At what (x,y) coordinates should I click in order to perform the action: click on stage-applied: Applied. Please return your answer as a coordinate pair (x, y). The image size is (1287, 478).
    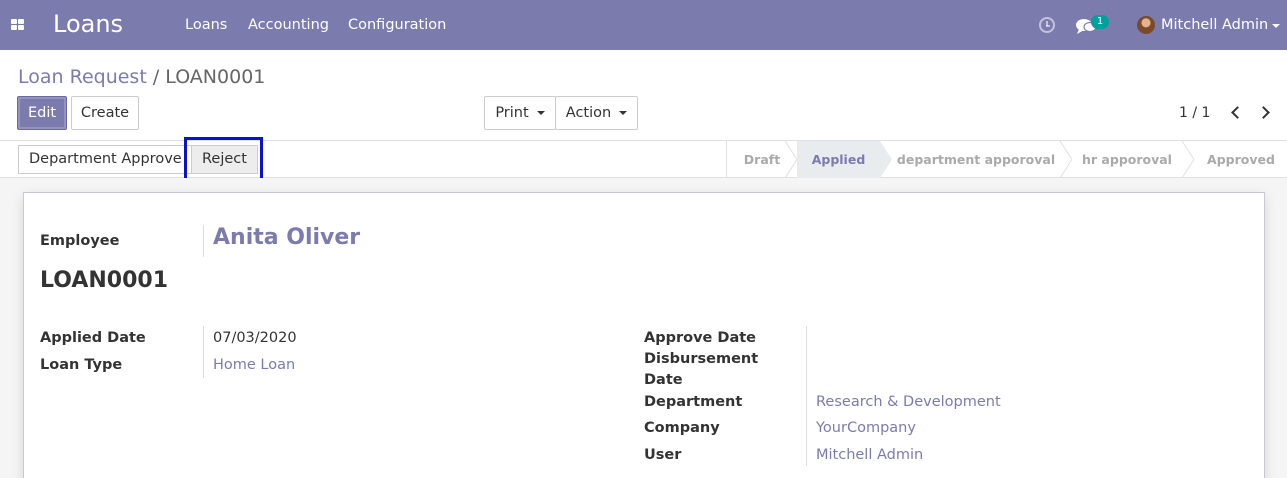
    Looking at the image, I should click on (838, 159).